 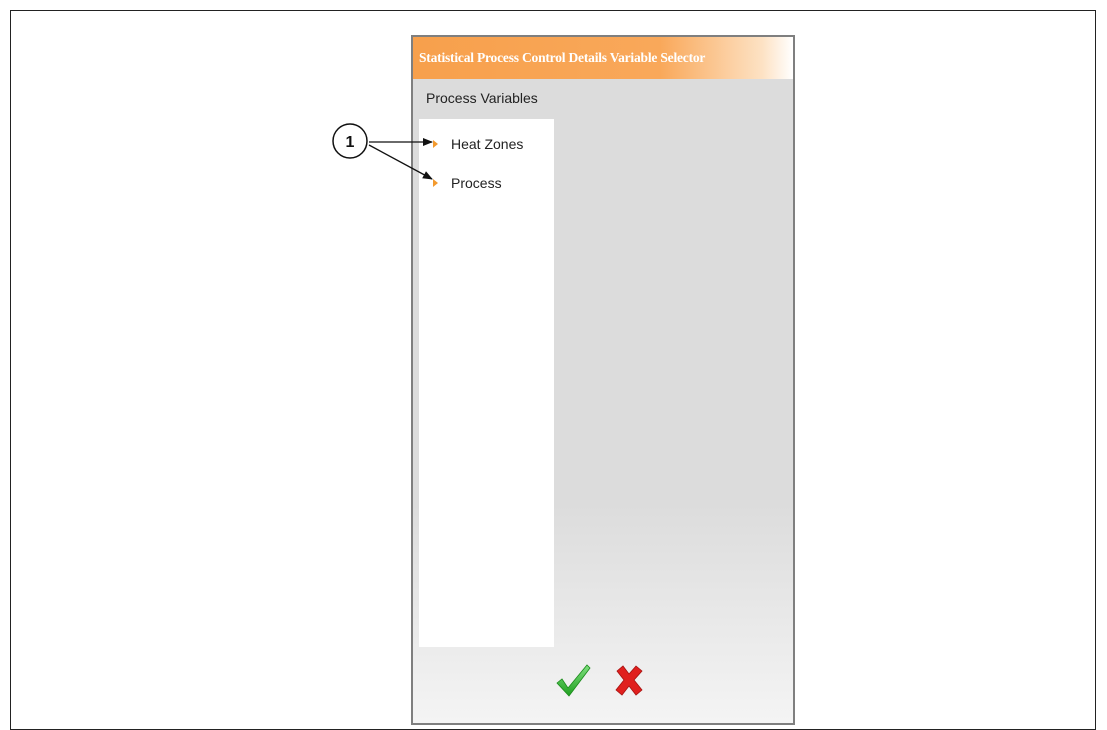 I want to click on variable-item-process: Process, so click(x=467, y=183).